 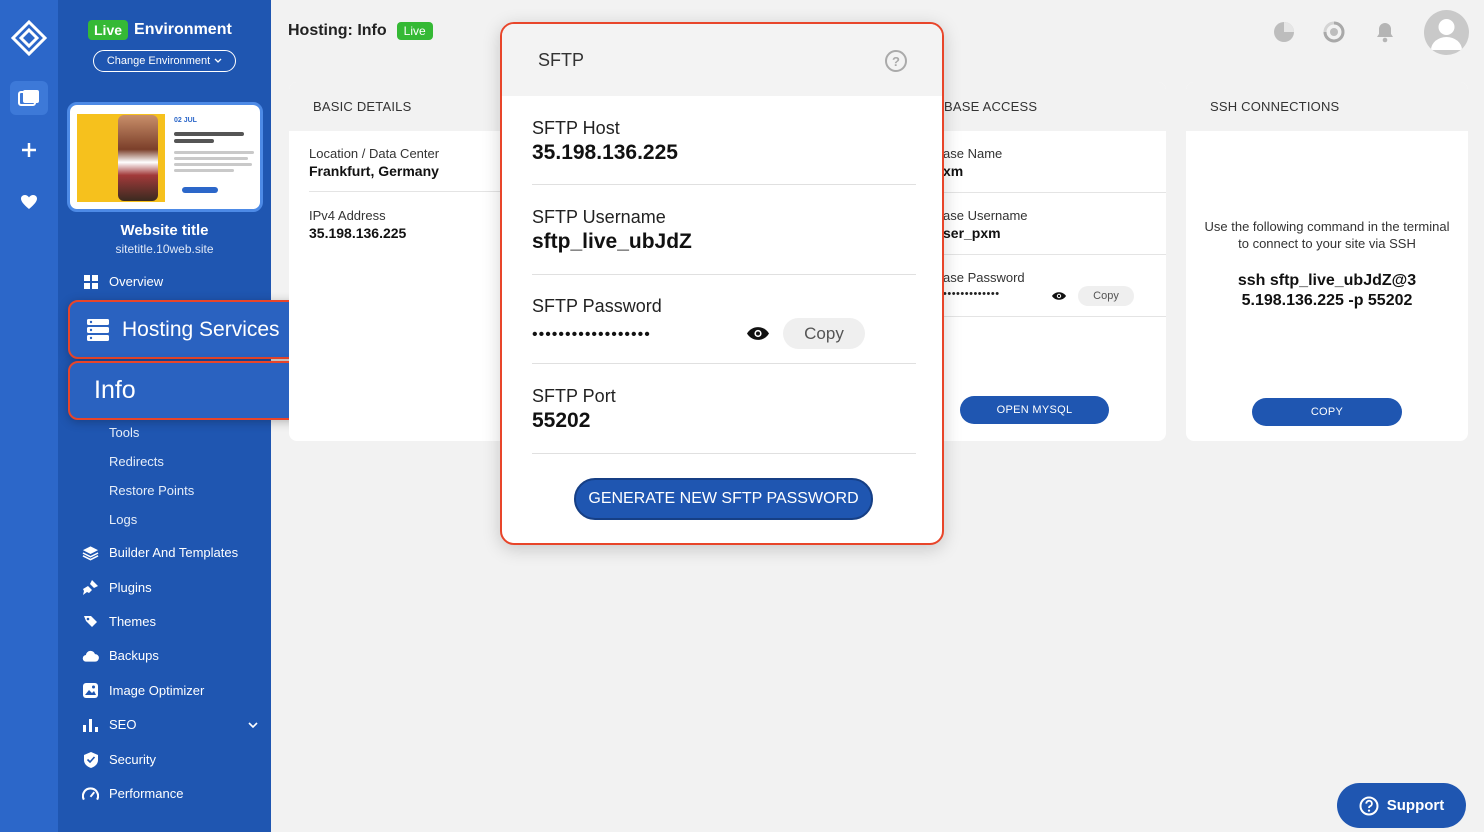 I want to click on field-label: SFTP Host, so click(x=576, y=128).